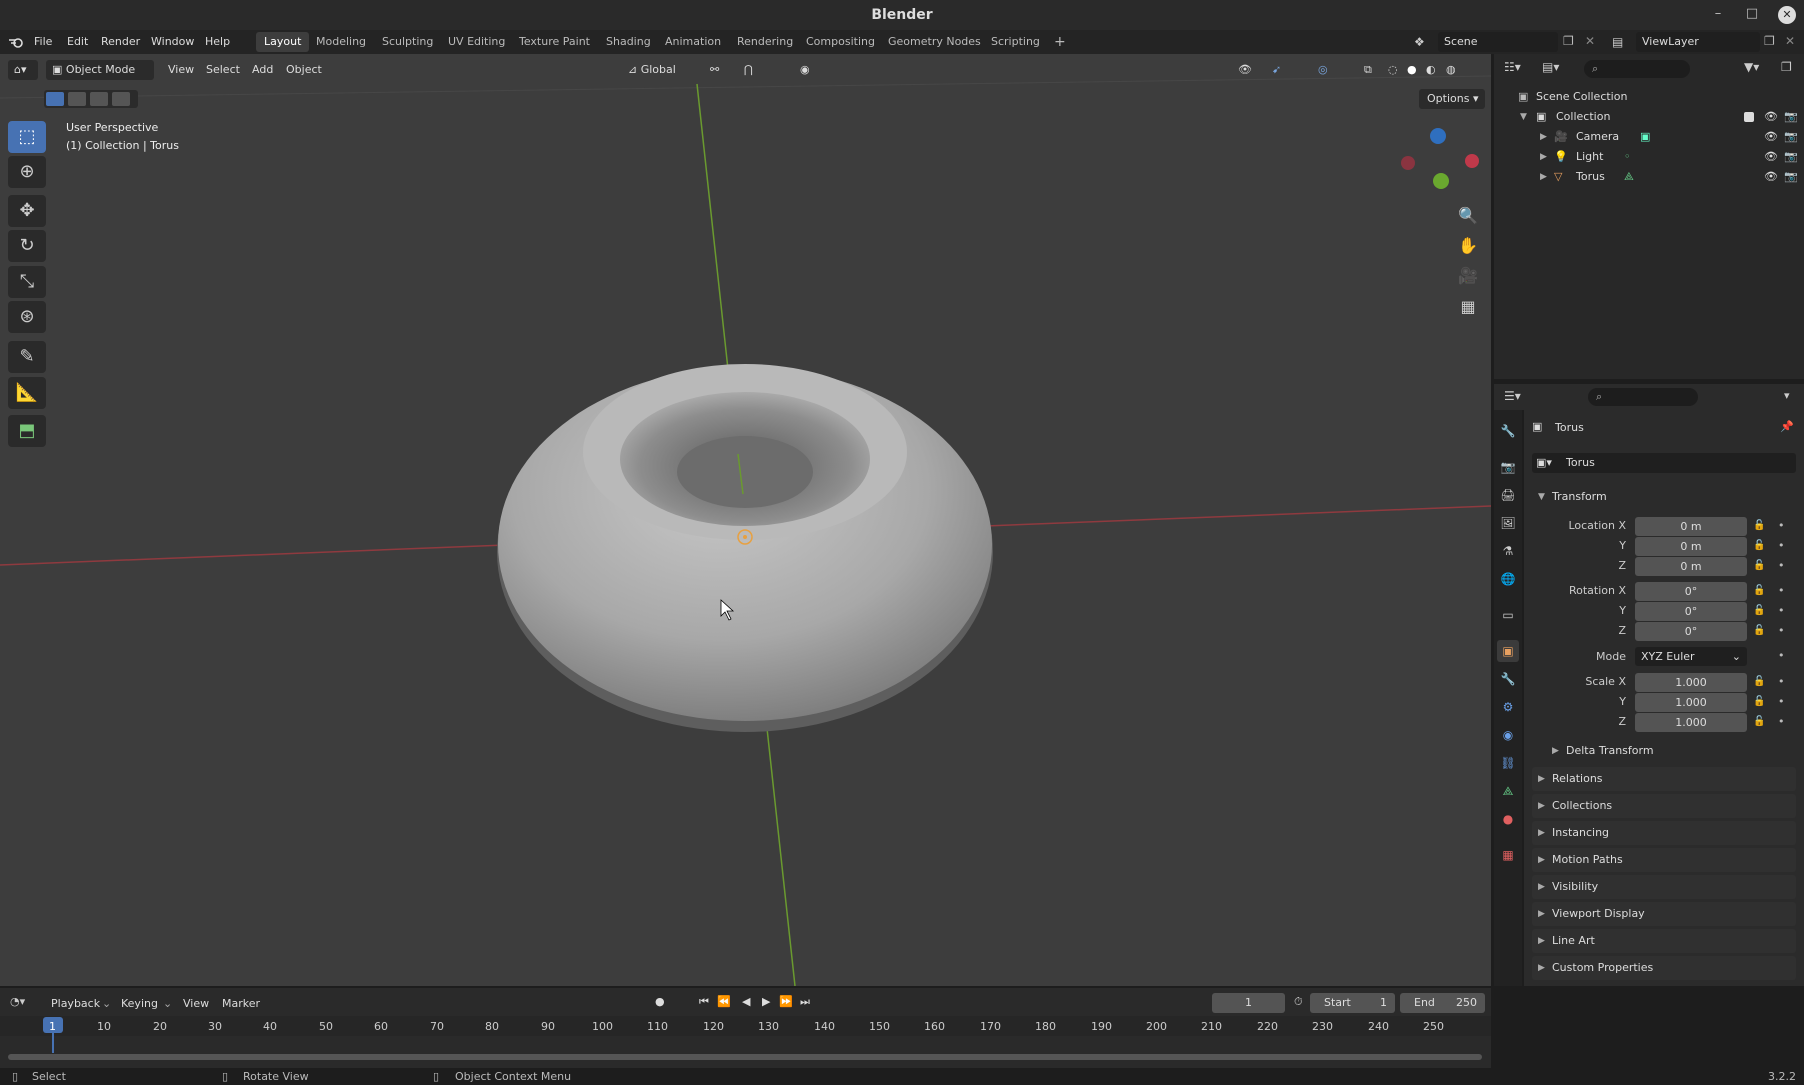 The image size is (1804, 1085). What do you see at coordinates (1787, 426) in the screenshot?
I see `pin-icon: 📌` at bounding box center [1787, 426].